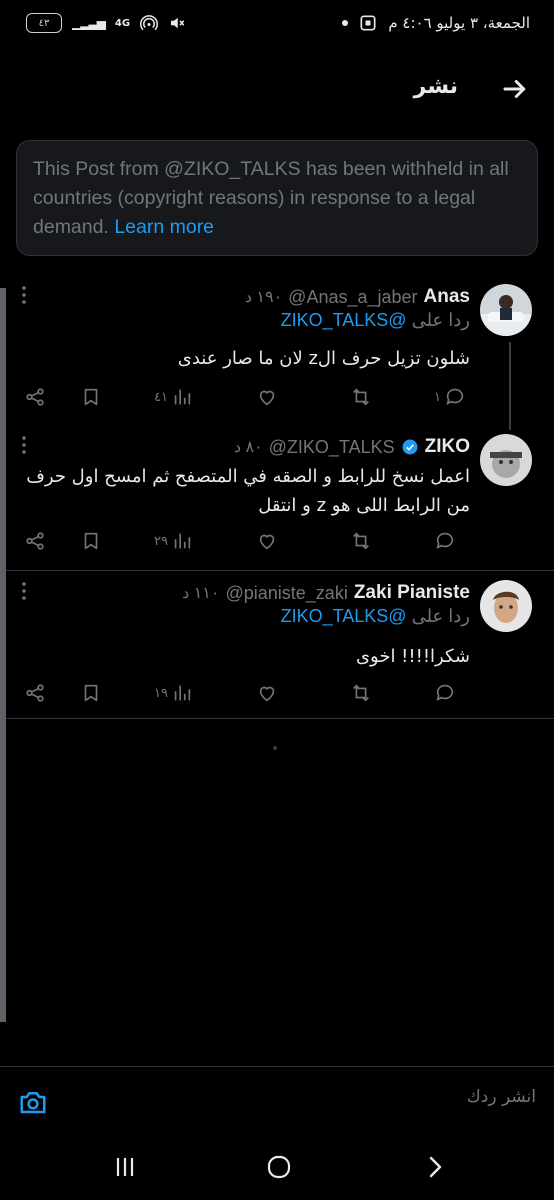 This screenshot has height=1200, width=554. I want to click on author-handle: @Anas_a_jaber, so click(352, 297).